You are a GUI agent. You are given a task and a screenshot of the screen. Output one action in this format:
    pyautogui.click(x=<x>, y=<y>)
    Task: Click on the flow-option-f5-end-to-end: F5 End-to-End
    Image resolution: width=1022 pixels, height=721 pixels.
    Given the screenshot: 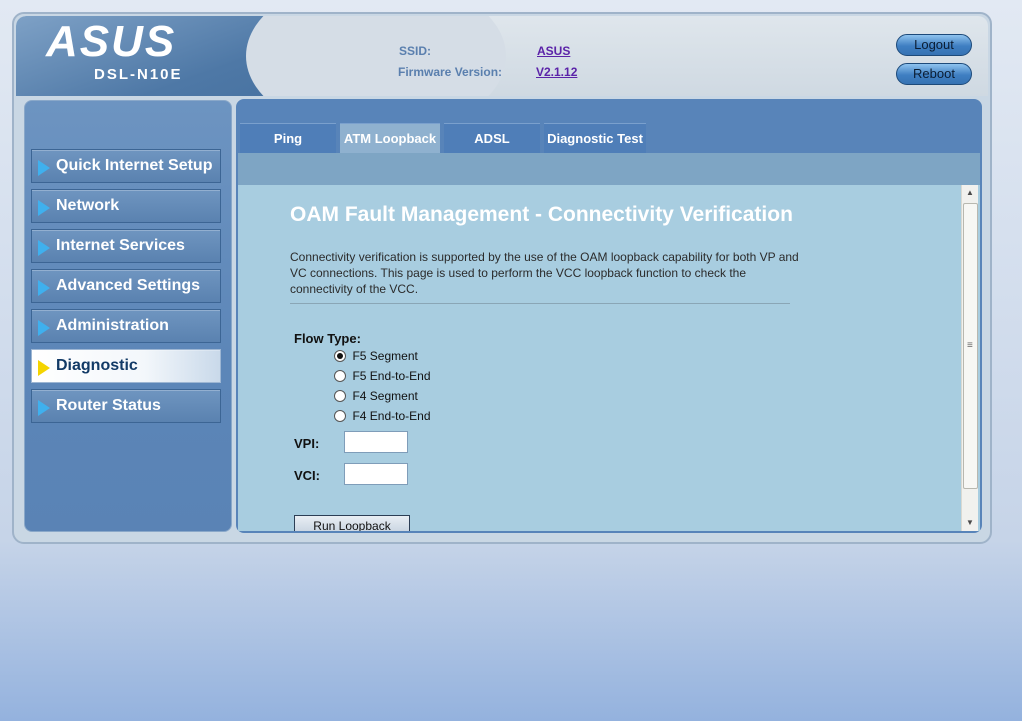 What is the action you would take?
    pyautogui.click(x=382, y=376)
    